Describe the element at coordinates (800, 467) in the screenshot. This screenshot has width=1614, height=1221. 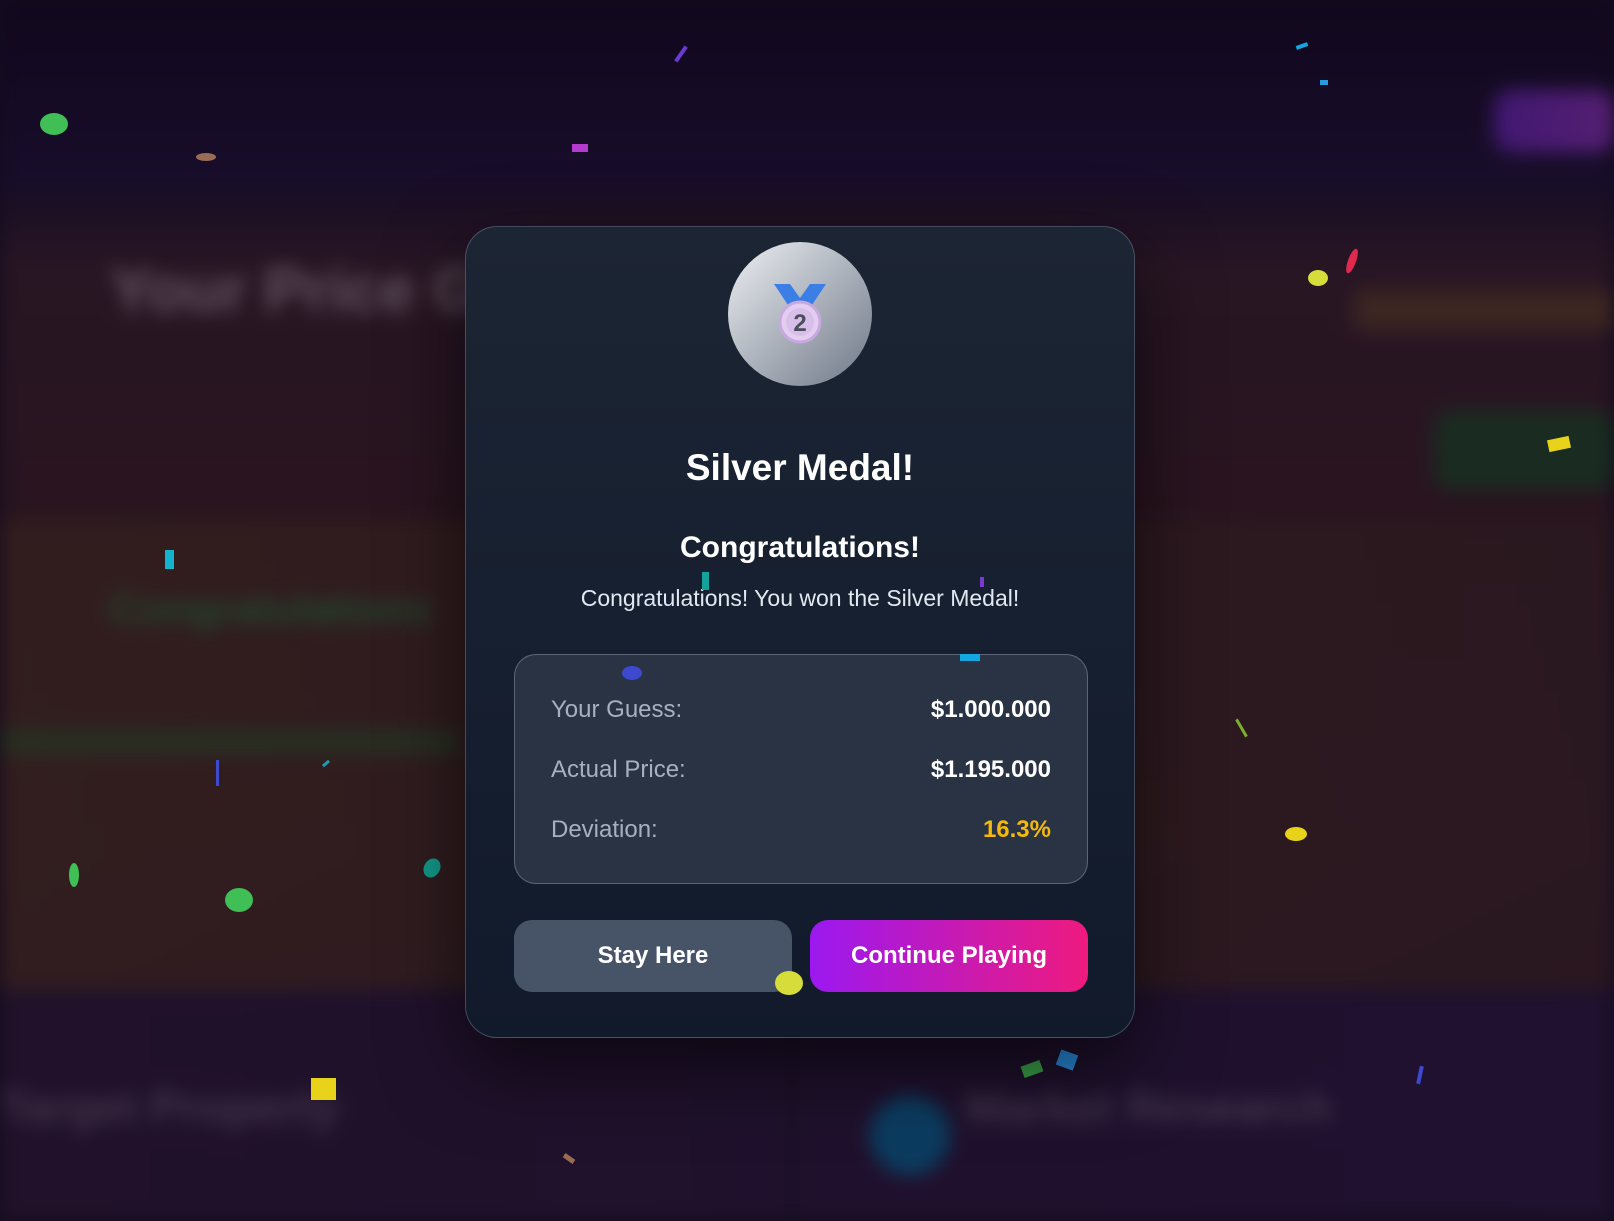
I see `dialog-title: Silver Medal!` at that location.